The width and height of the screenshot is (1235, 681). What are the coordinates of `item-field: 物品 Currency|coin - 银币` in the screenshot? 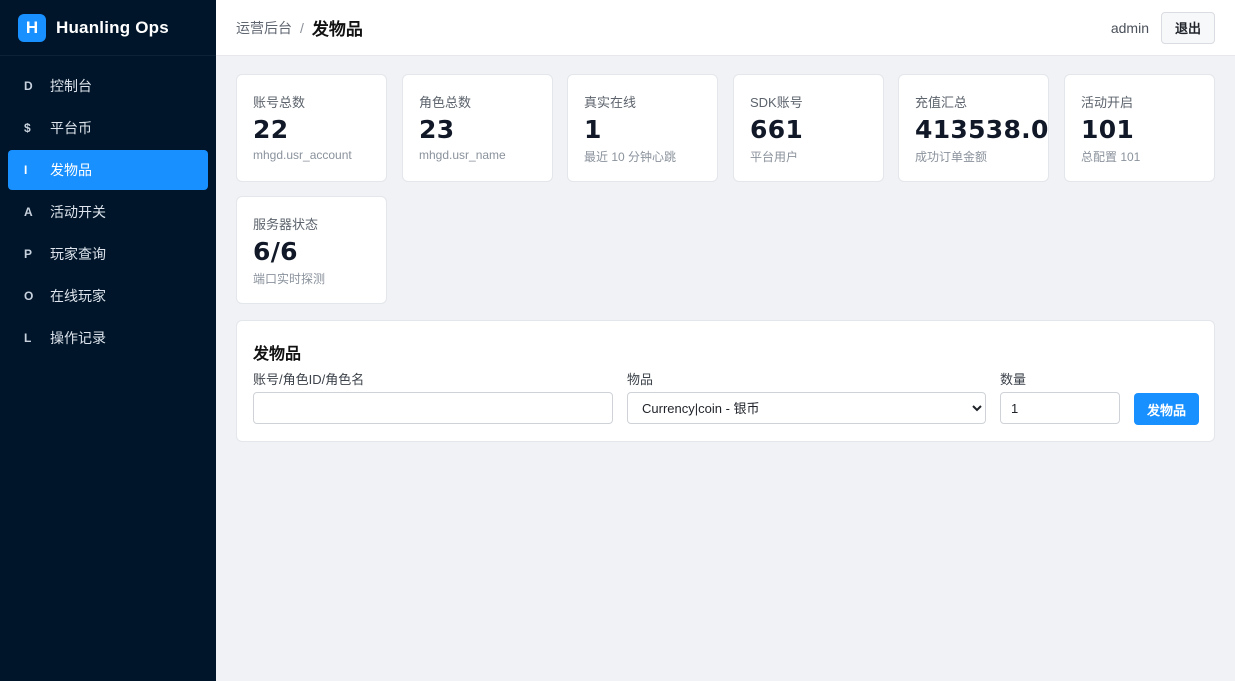 It's located at (806, 398).